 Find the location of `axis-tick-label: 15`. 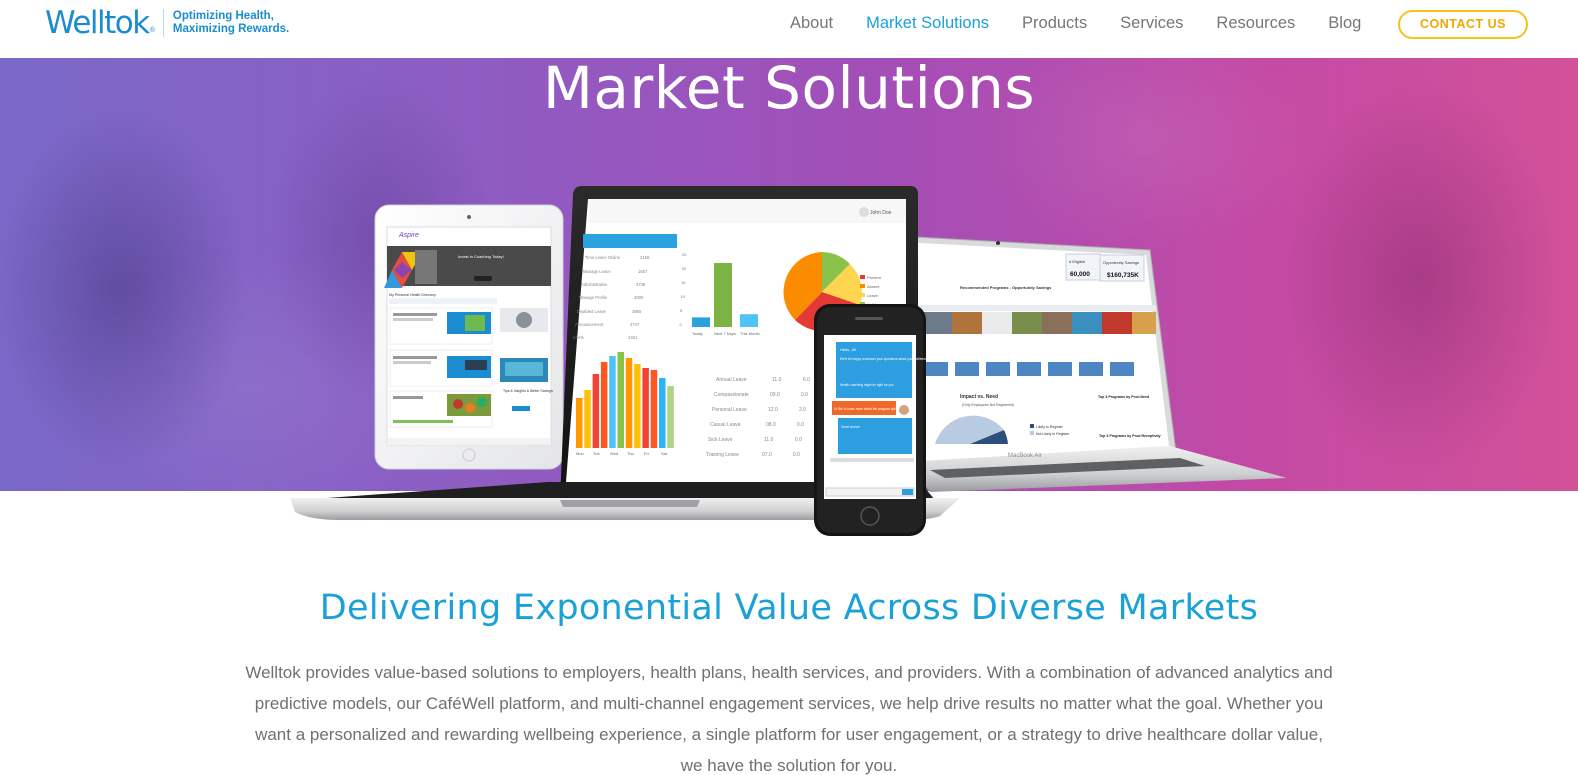

axis-tick-label: 15 is located at coordinates (683, 282).